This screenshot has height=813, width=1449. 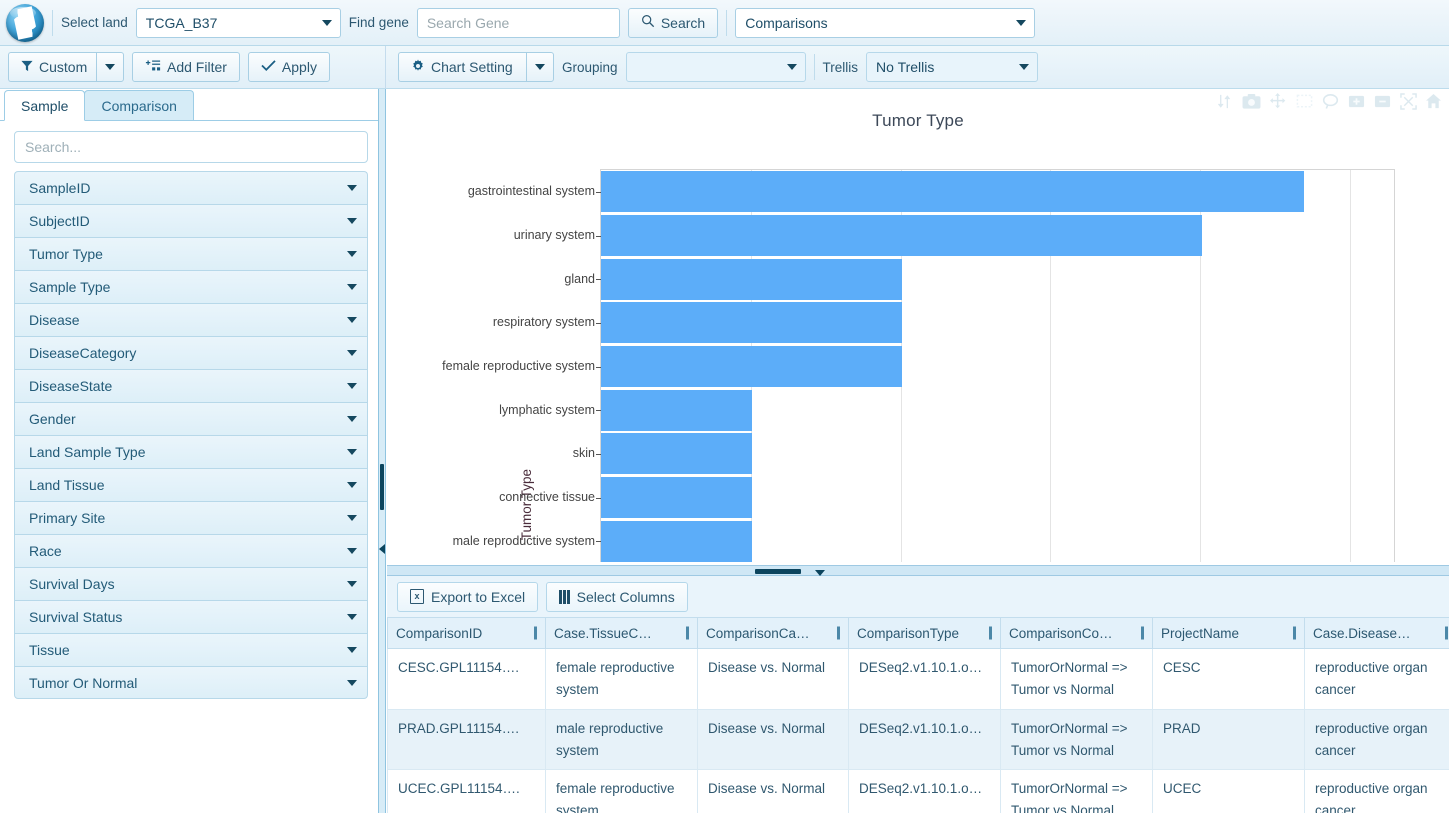 I want to click on sidebar-search-input, so click(x=191, y=147).